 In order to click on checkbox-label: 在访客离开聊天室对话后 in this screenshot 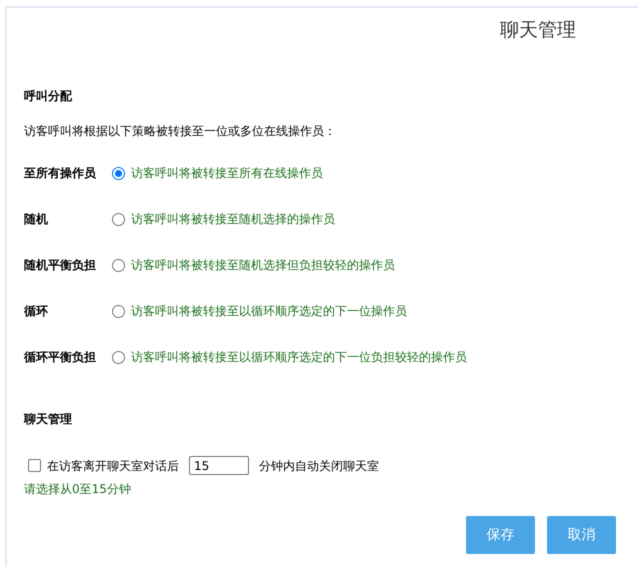, I will do `click(113, 466)`.